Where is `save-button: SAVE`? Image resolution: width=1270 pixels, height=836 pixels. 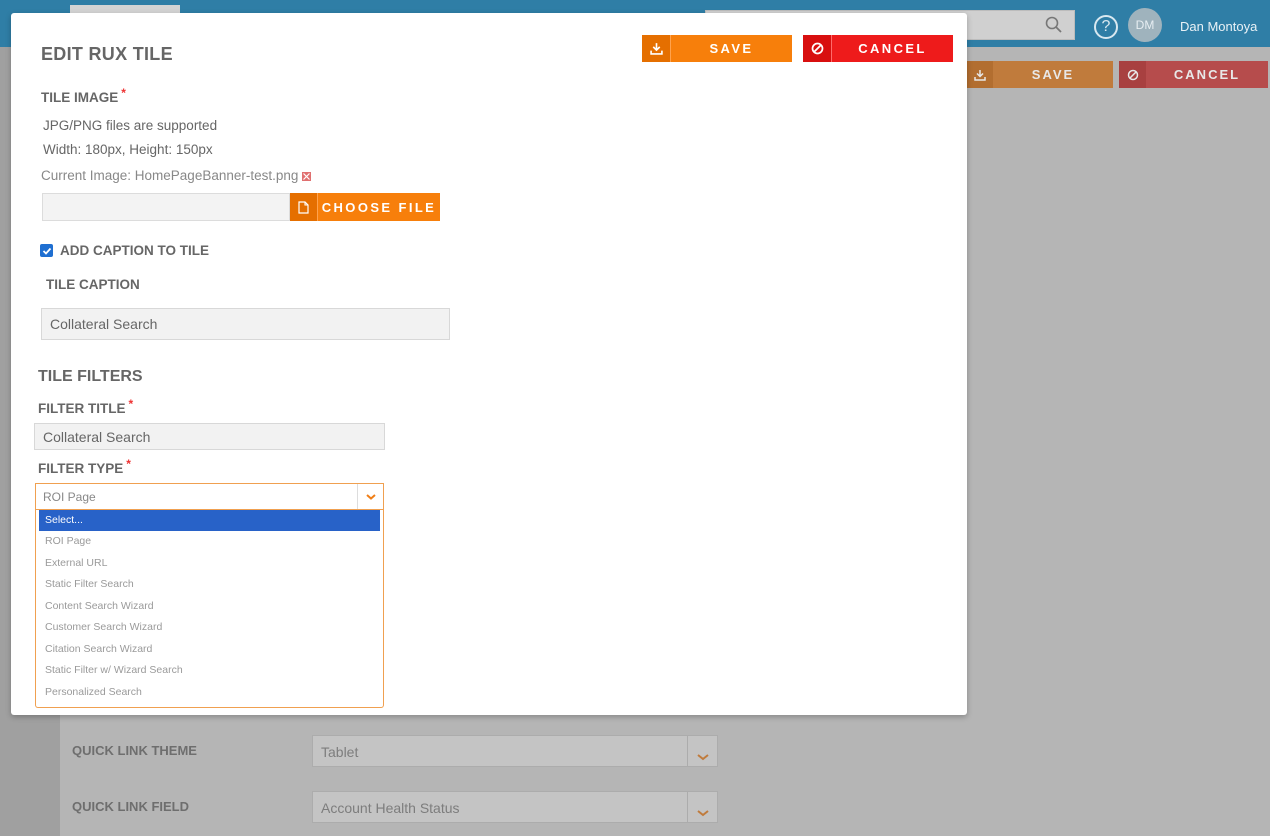 save-button: SAVE is located at coordinates (717, 48).